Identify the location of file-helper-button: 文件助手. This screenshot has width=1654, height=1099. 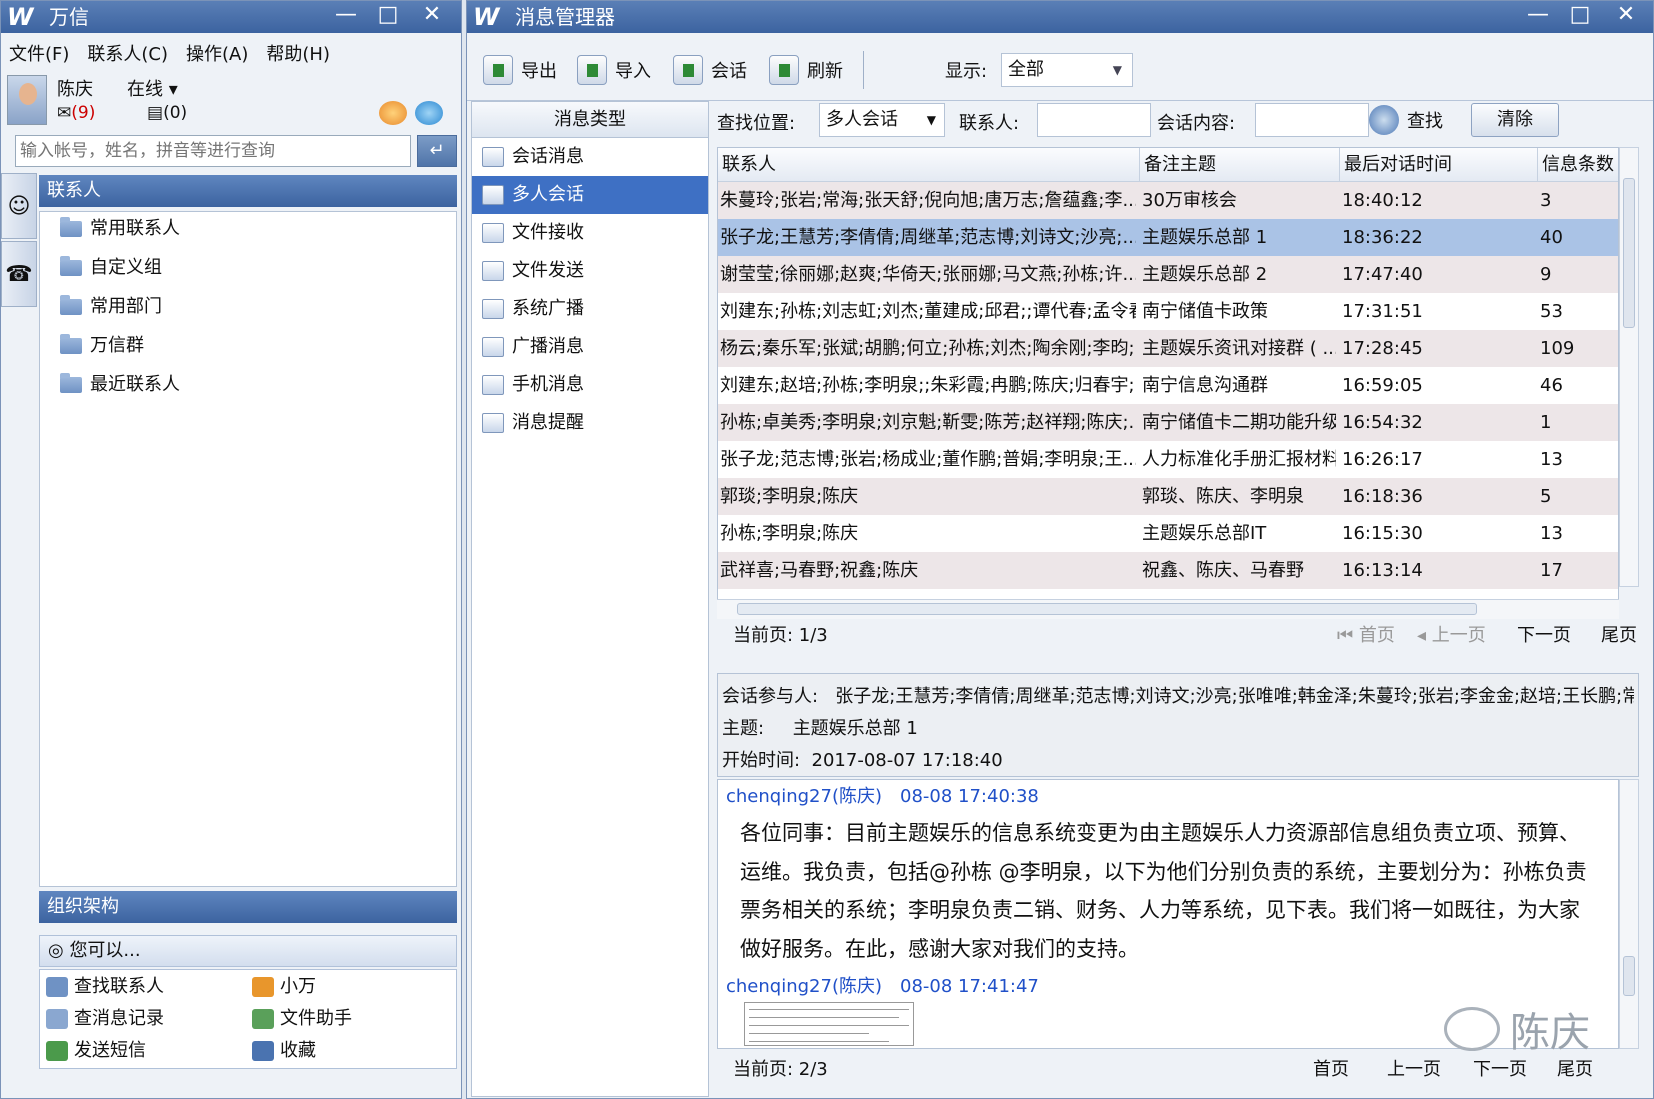
(302, 1019).